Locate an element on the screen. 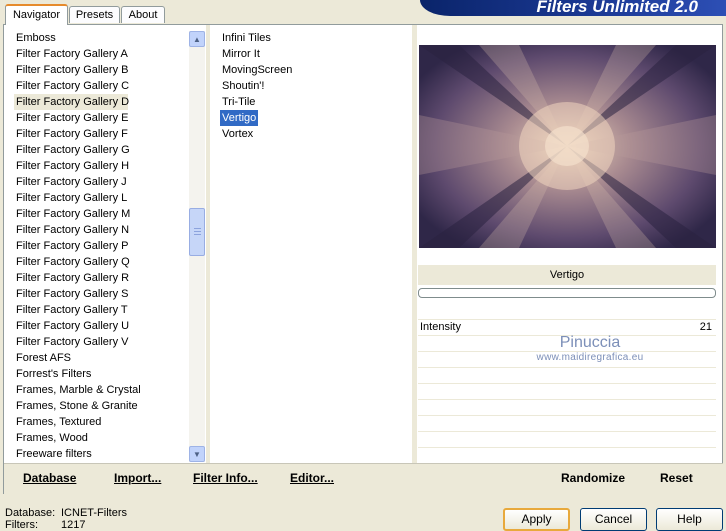 This screenshot has width=726, height=531. category-item: Filter Factory Gallery S is located at coordinates (71, 294).